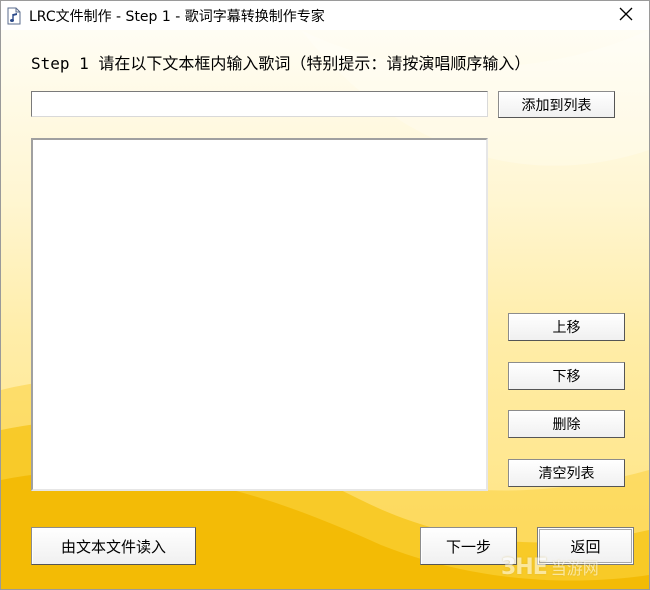 The image size is (650, 590). I want to click on move-up-button: 上移, so click(566, 327).